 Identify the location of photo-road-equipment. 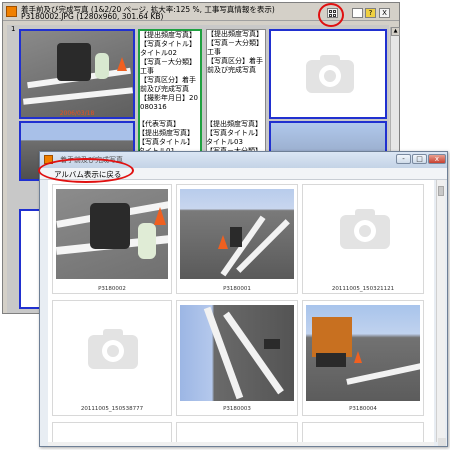
(363, 353).